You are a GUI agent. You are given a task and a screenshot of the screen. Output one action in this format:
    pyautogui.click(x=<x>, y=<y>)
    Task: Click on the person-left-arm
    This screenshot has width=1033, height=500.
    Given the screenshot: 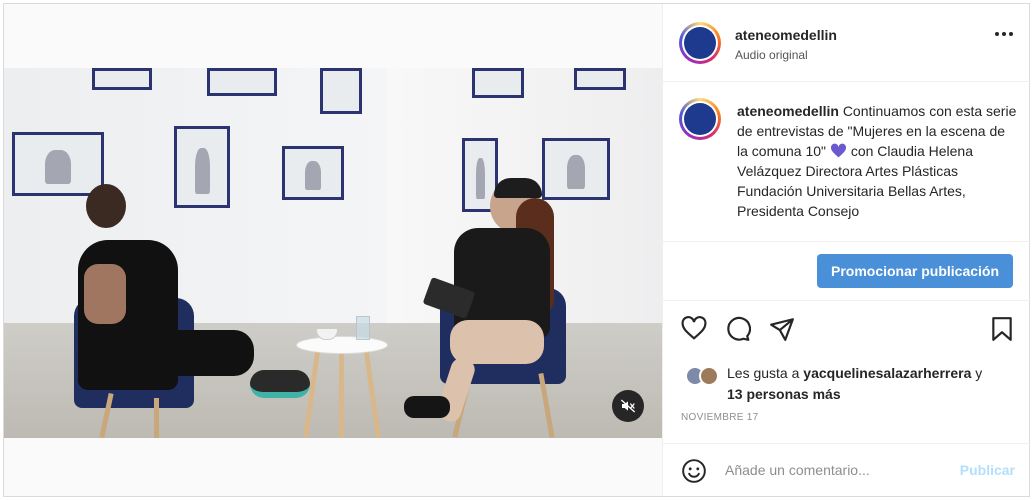 What is the action you would take?
    pyautogui.click(x=105, y=294)
    